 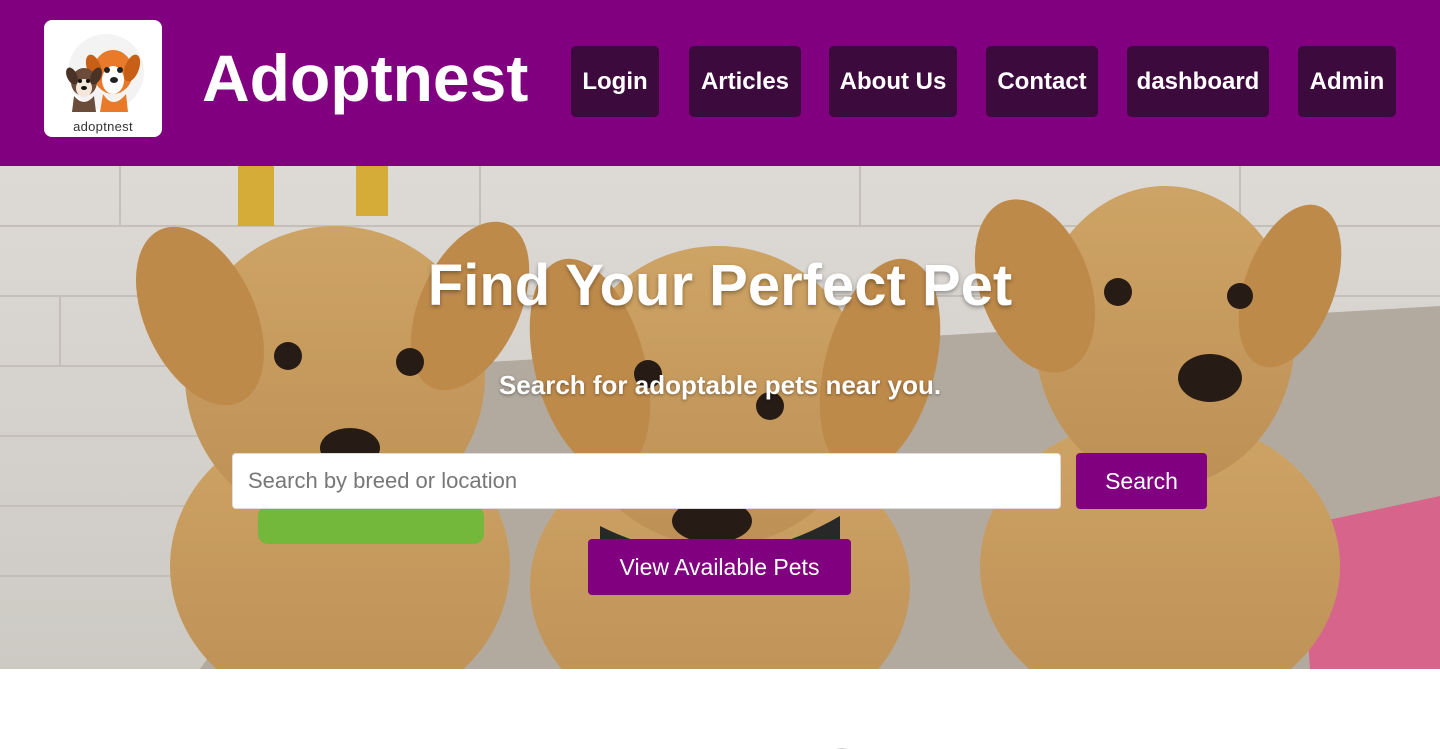 What do you see at coordinates (720, 385) in the screenshot?
I see `hero-subtitle: Search for adoptable pets near you.` at bounding box center [720, 385].